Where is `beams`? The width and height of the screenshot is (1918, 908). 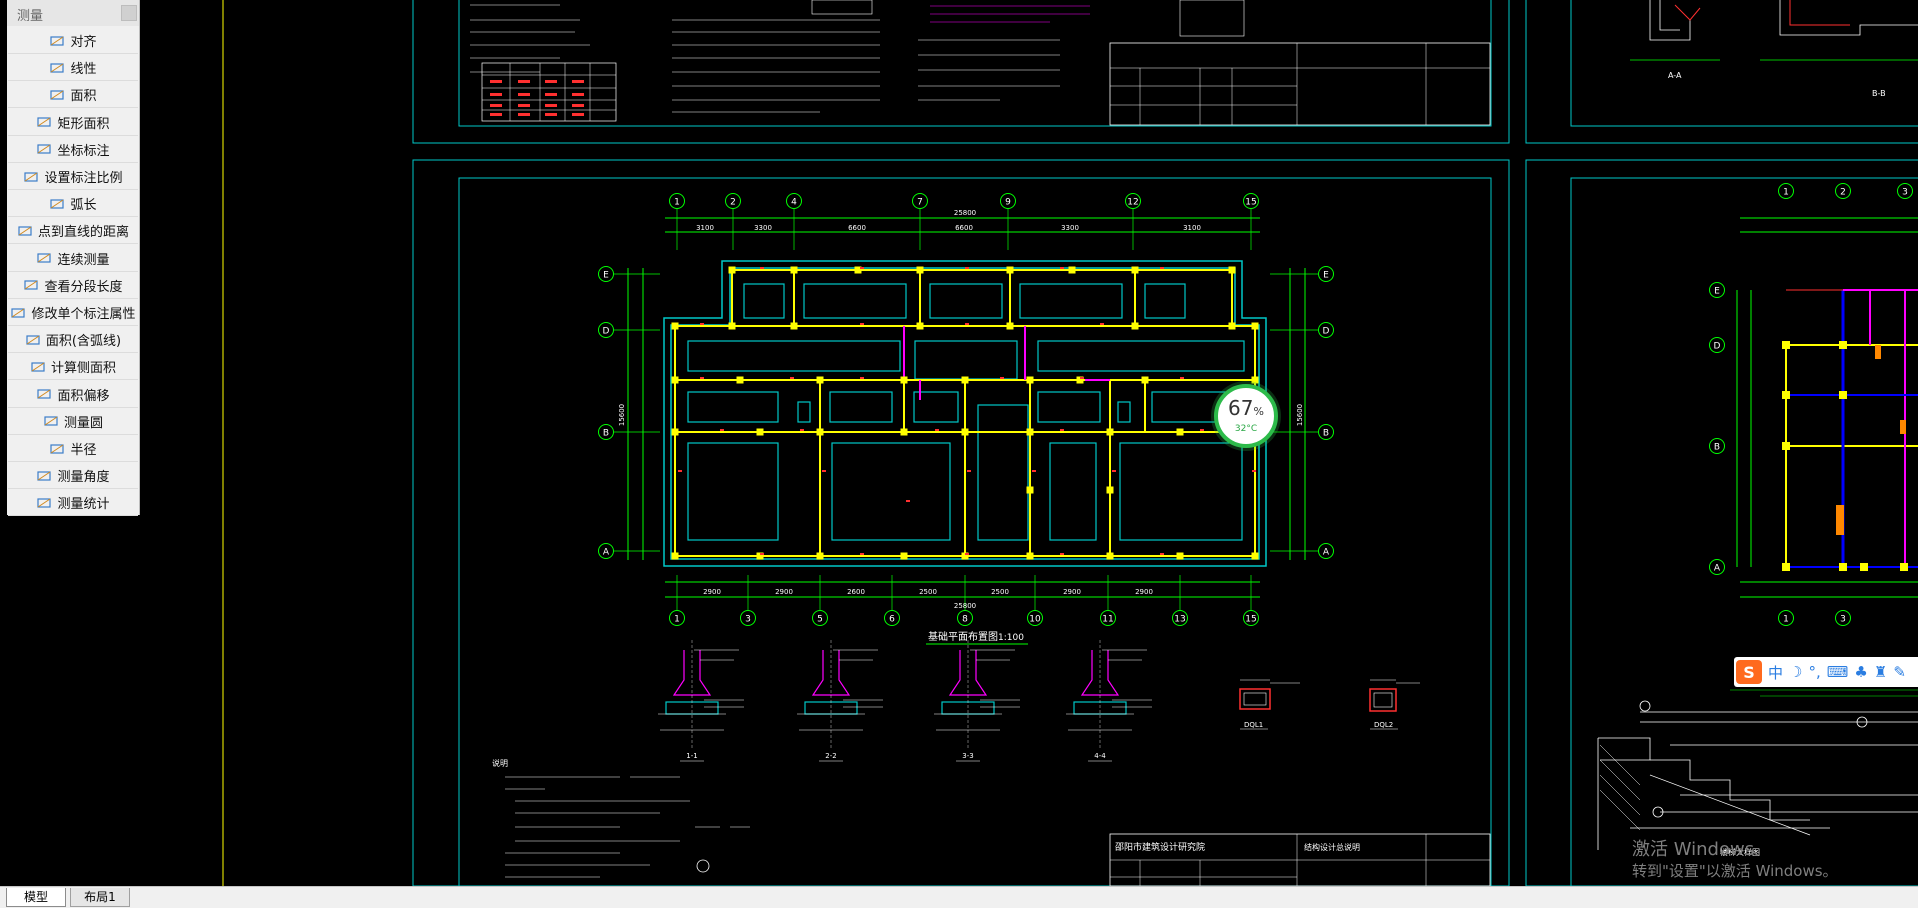
beams is located at coordinates (1006, 363).